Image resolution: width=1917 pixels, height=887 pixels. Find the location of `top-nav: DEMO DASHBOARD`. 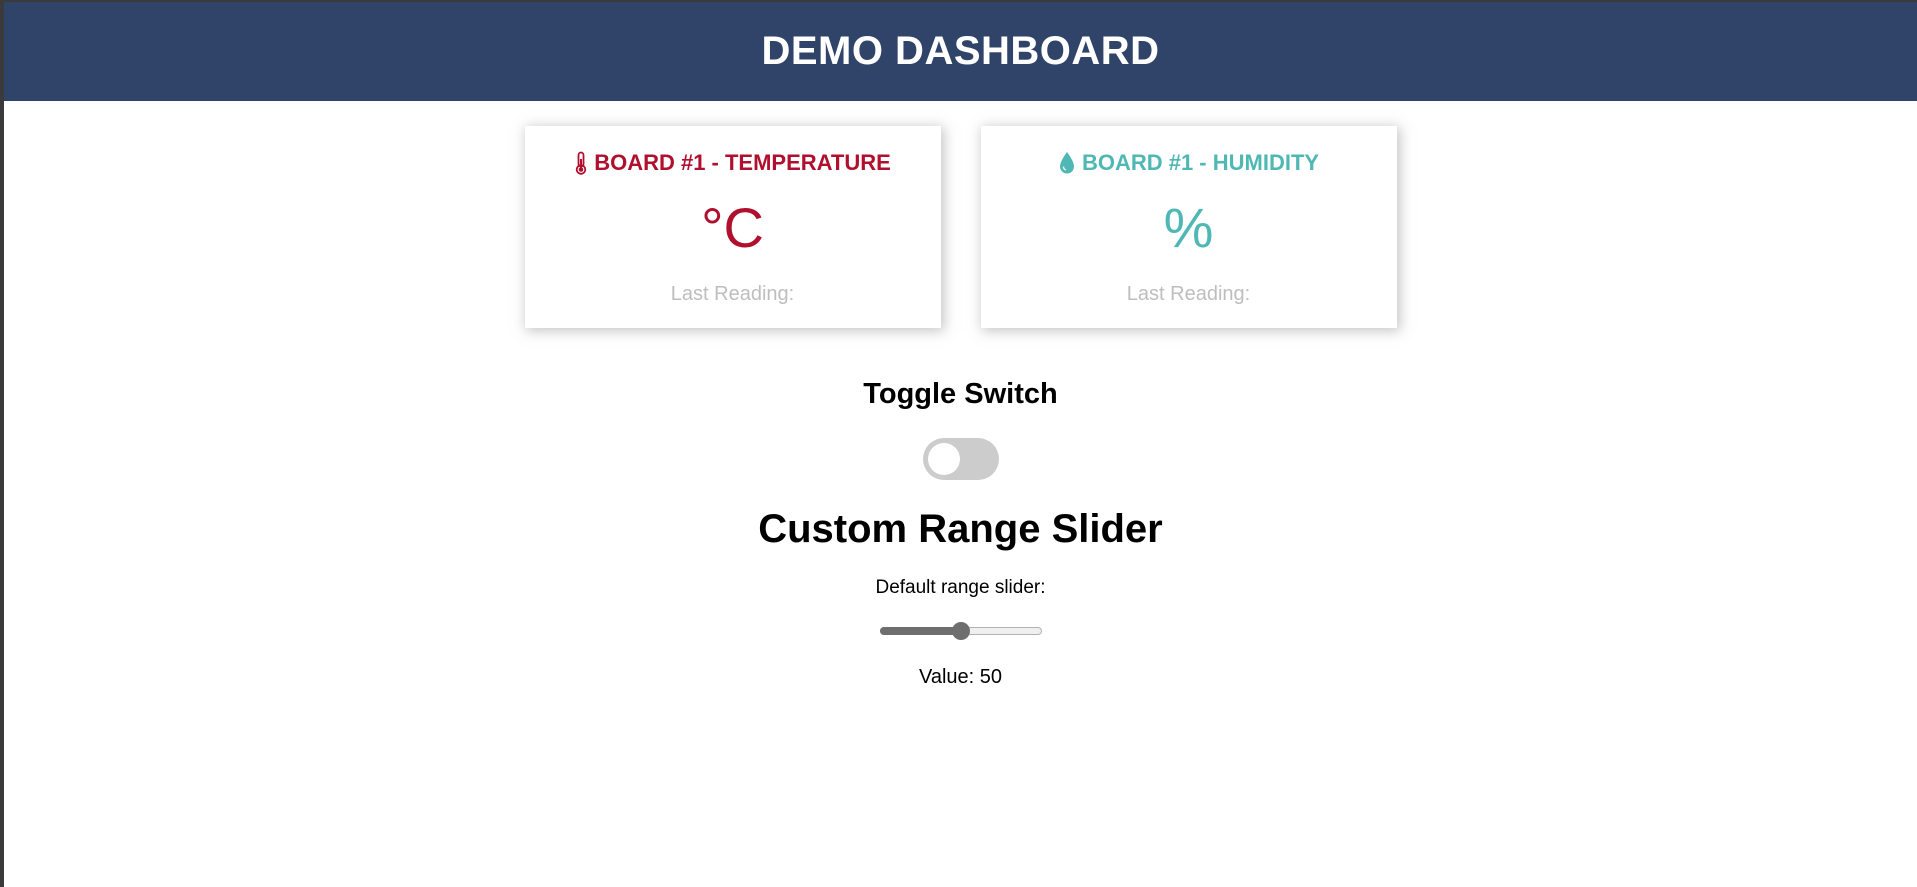

top-nav: DEMO DASHBOARD is located at coordinates (960, 51).